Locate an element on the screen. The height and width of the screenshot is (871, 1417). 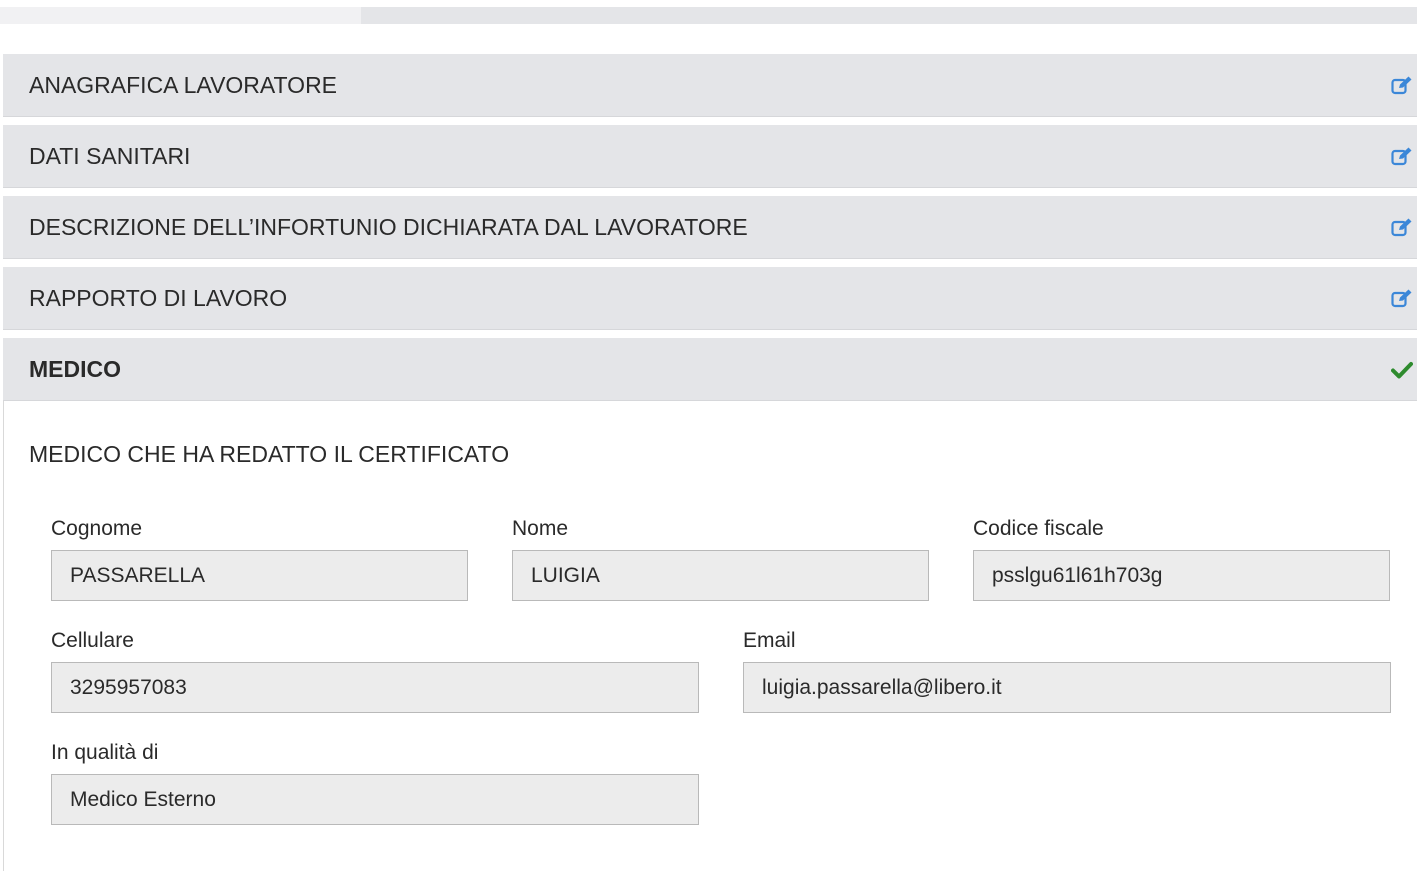
codice-fiscale-field is located at coordinates (1181, 575).